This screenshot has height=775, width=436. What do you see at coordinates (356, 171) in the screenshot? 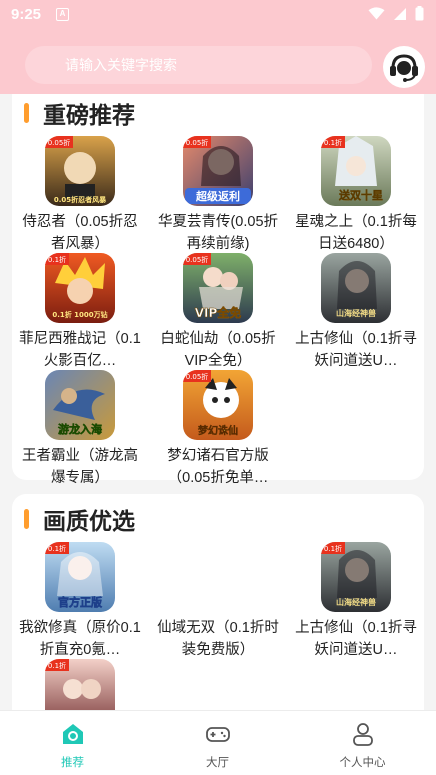
I see `game-icon: 0.1折 送双十星` at bounding box center [356, 171].